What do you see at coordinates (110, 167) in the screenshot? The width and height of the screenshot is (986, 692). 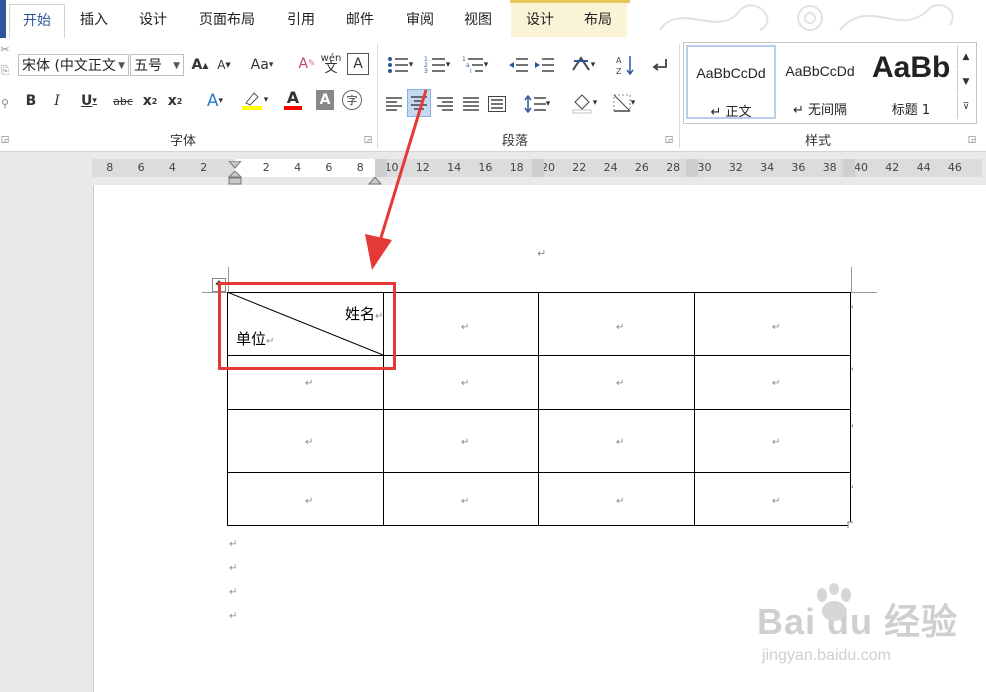 I see `ruler-tick-label: 8` at bounding box center [110, 167].